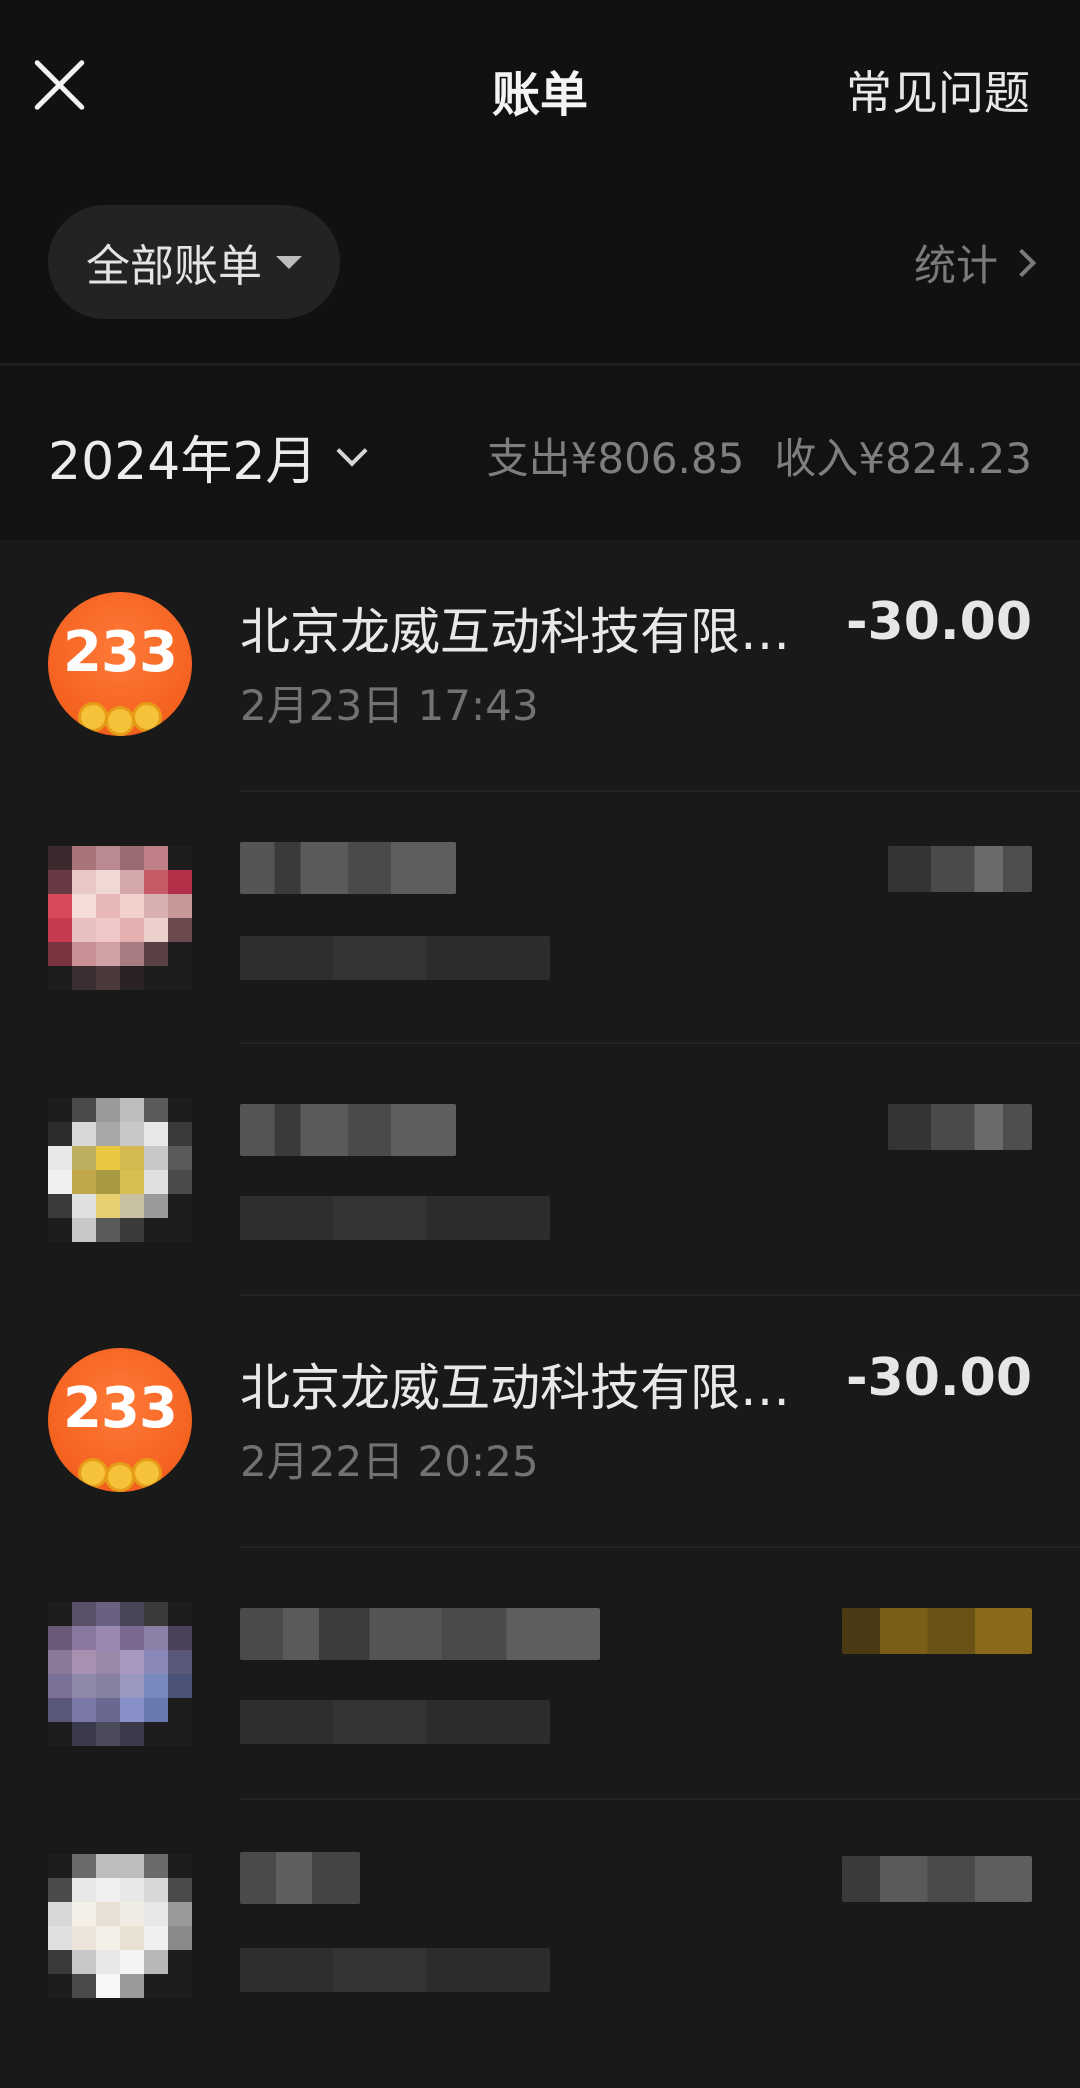 Image resolution: width=1080 pixels, height=2088 pixels. Describe the element at coordinates (352, 450) in the screenshot. I see `chevron-down-icon` at that location.